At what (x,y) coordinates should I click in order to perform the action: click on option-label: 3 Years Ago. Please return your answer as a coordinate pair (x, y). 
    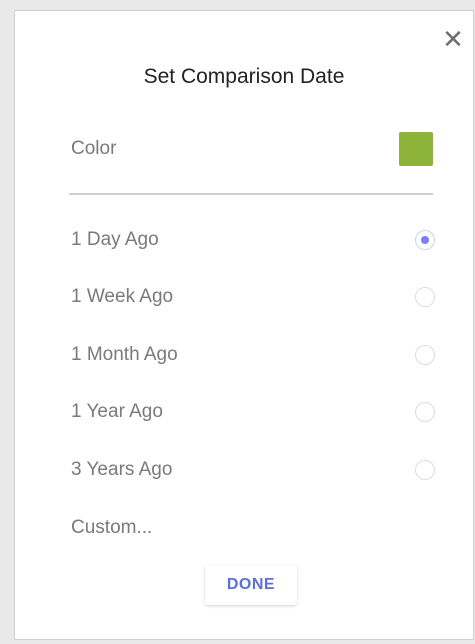
    Looking at the image, I should click on (122, 469).